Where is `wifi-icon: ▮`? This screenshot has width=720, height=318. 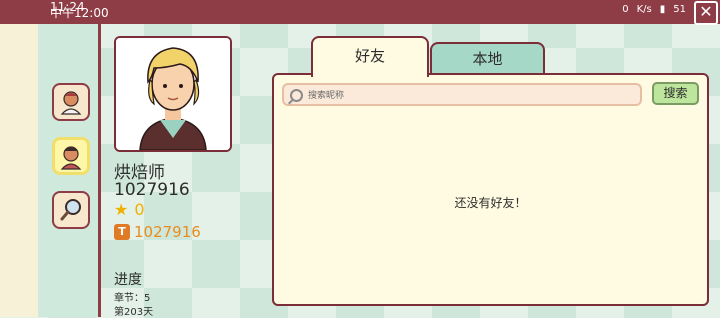
wifi-icon: ▮ is located at coordinates (662, 9).